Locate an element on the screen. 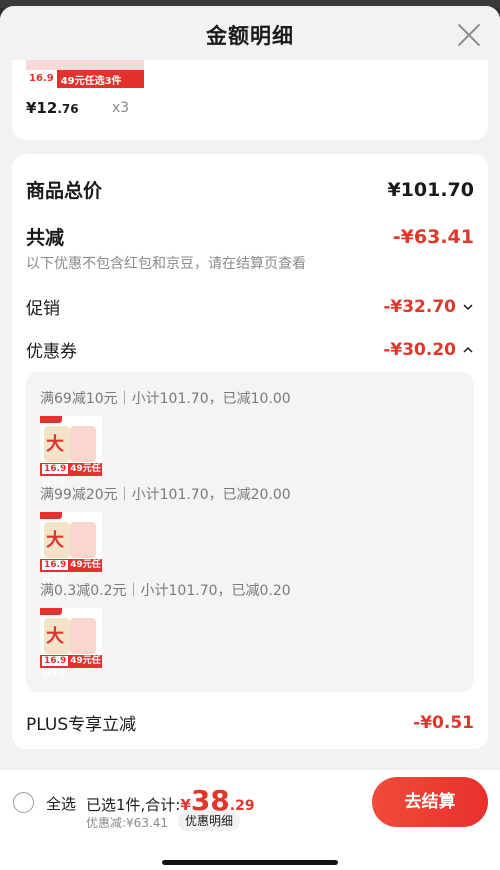 This screenshot has height=870, width=500. checkout-button: 去结算 is located at coordinates (430, 802).